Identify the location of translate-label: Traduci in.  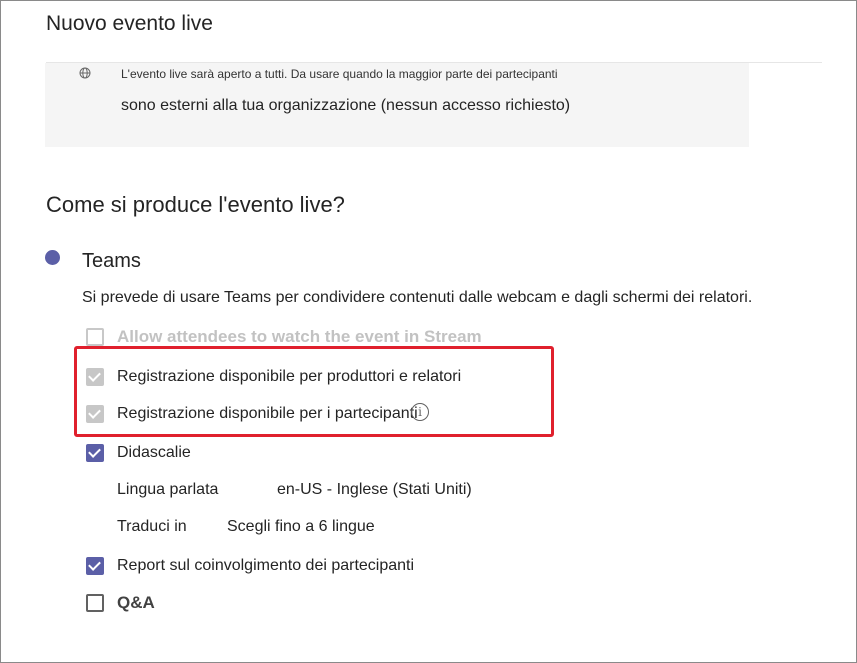
(152, 526).